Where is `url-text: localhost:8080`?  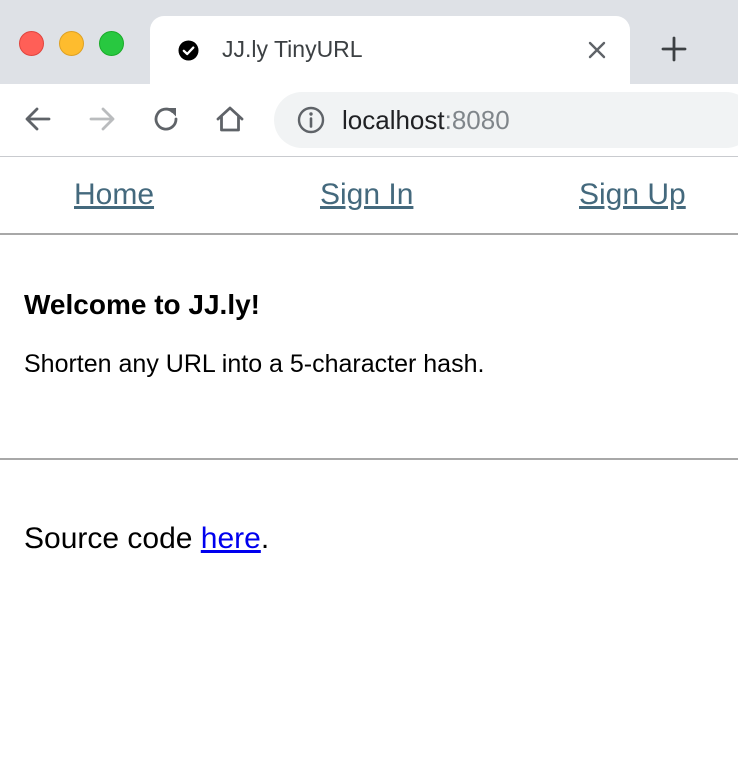
url-text: localhost:8080 is located at coordinates (426, 120).